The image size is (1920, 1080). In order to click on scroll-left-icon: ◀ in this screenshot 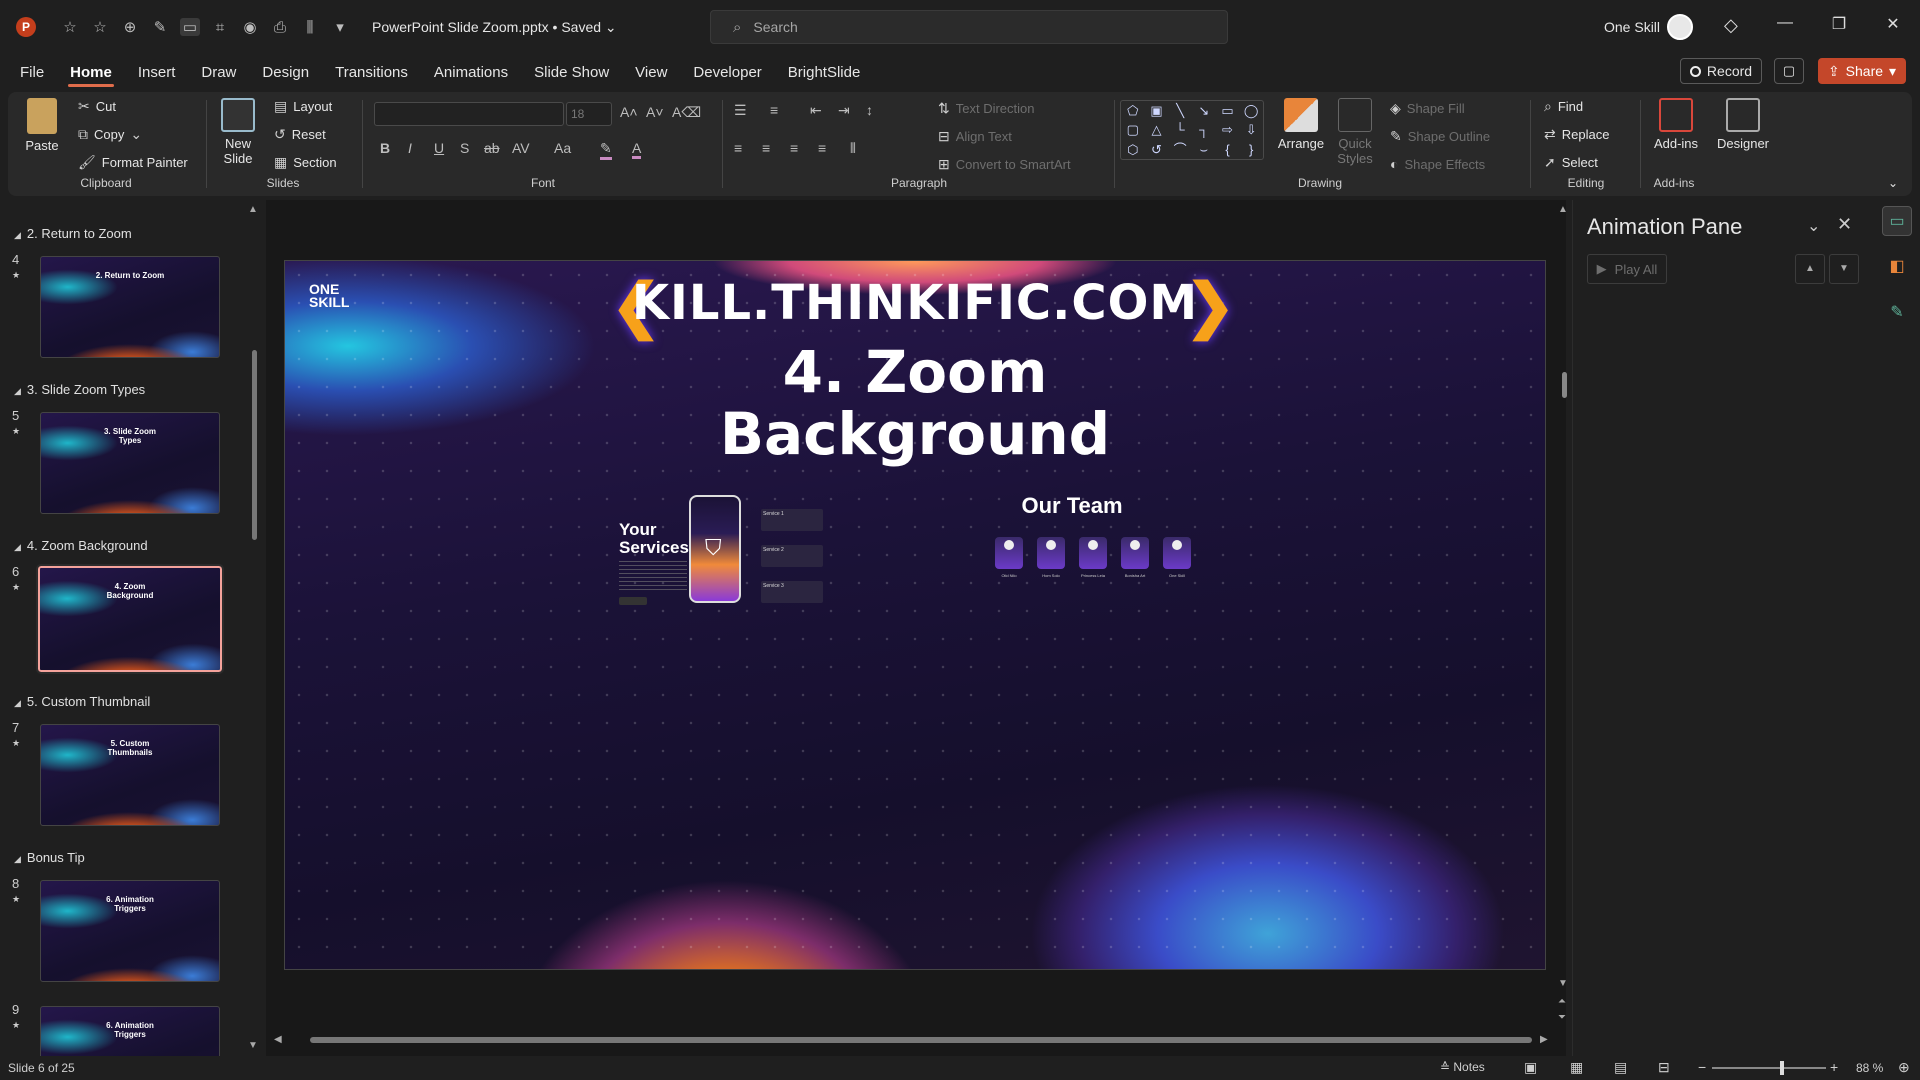, I will do `click(278, 1039)`.